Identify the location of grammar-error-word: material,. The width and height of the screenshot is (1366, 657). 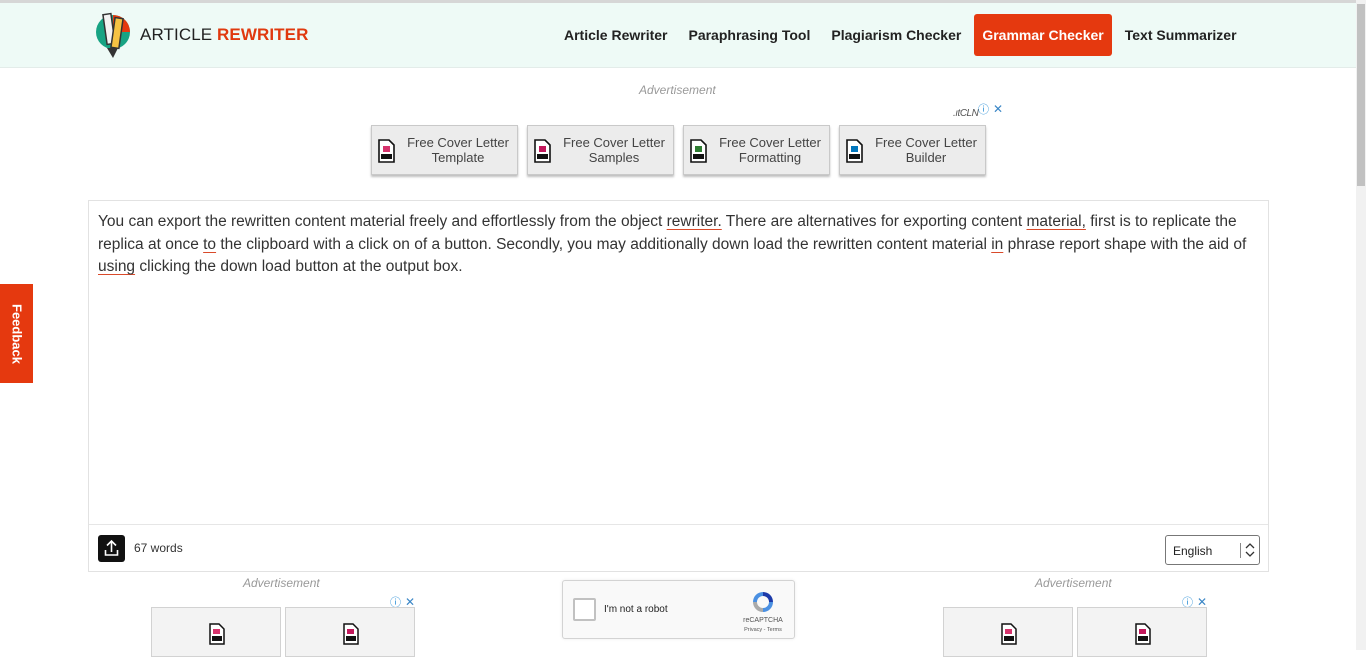
(1055, 221).